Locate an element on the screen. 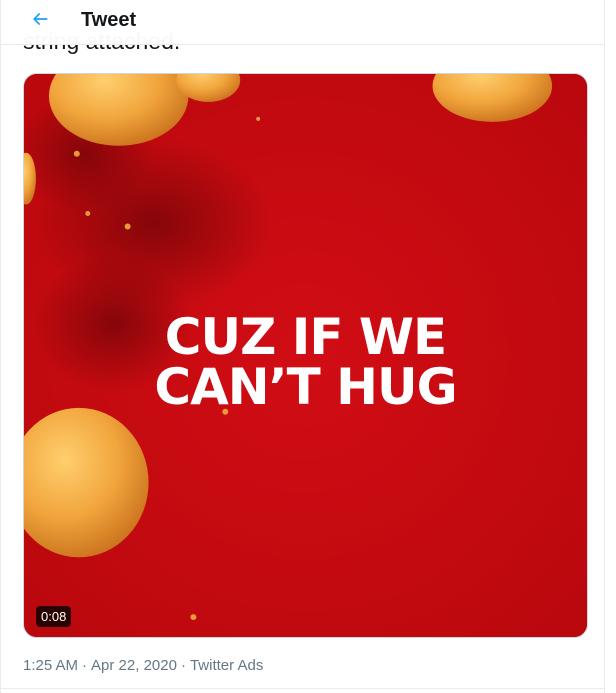 The height and width of the screenshot is (693, 616). tweet-meta: 1:25 AM · Apr 22, 2020 · Twitter Ads is located at coordinates (143, 666).